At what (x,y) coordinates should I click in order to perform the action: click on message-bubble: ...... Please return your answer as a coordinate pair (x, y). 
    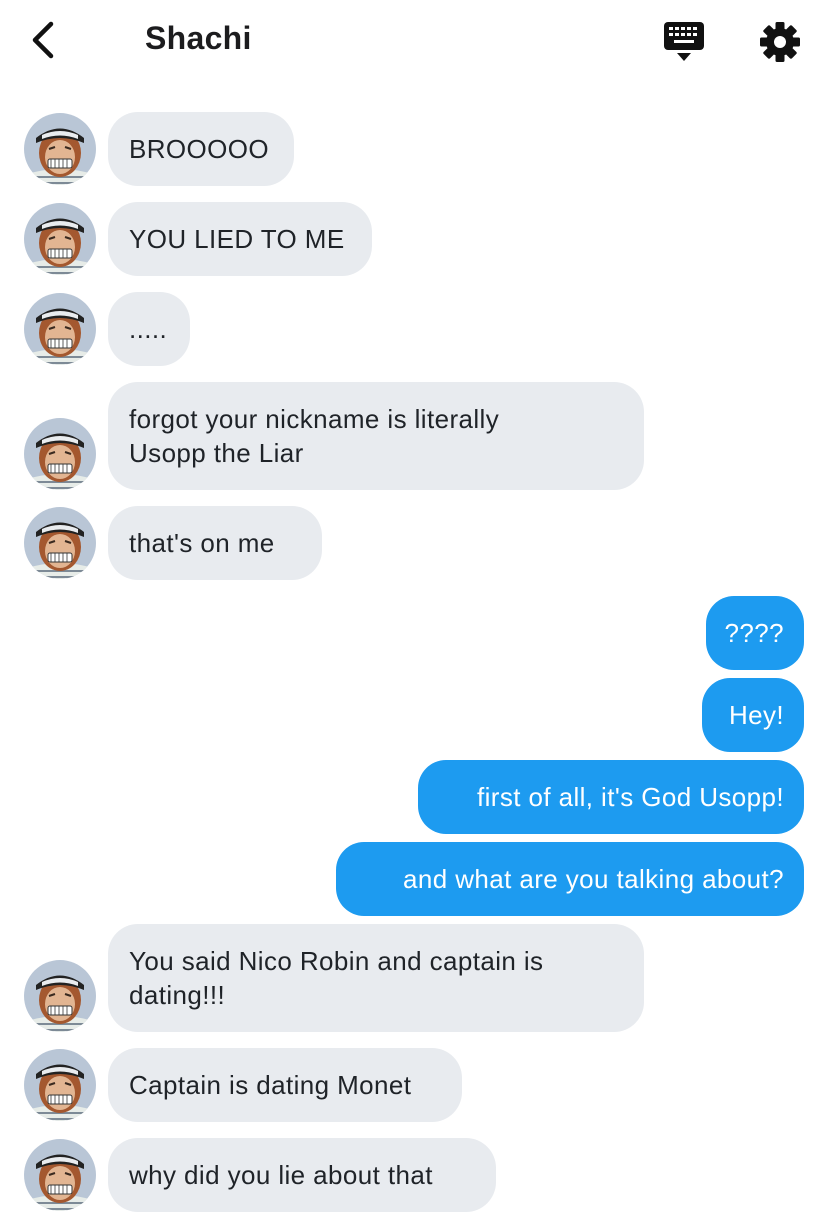
    Looking at the image, I should click on (149, 329).